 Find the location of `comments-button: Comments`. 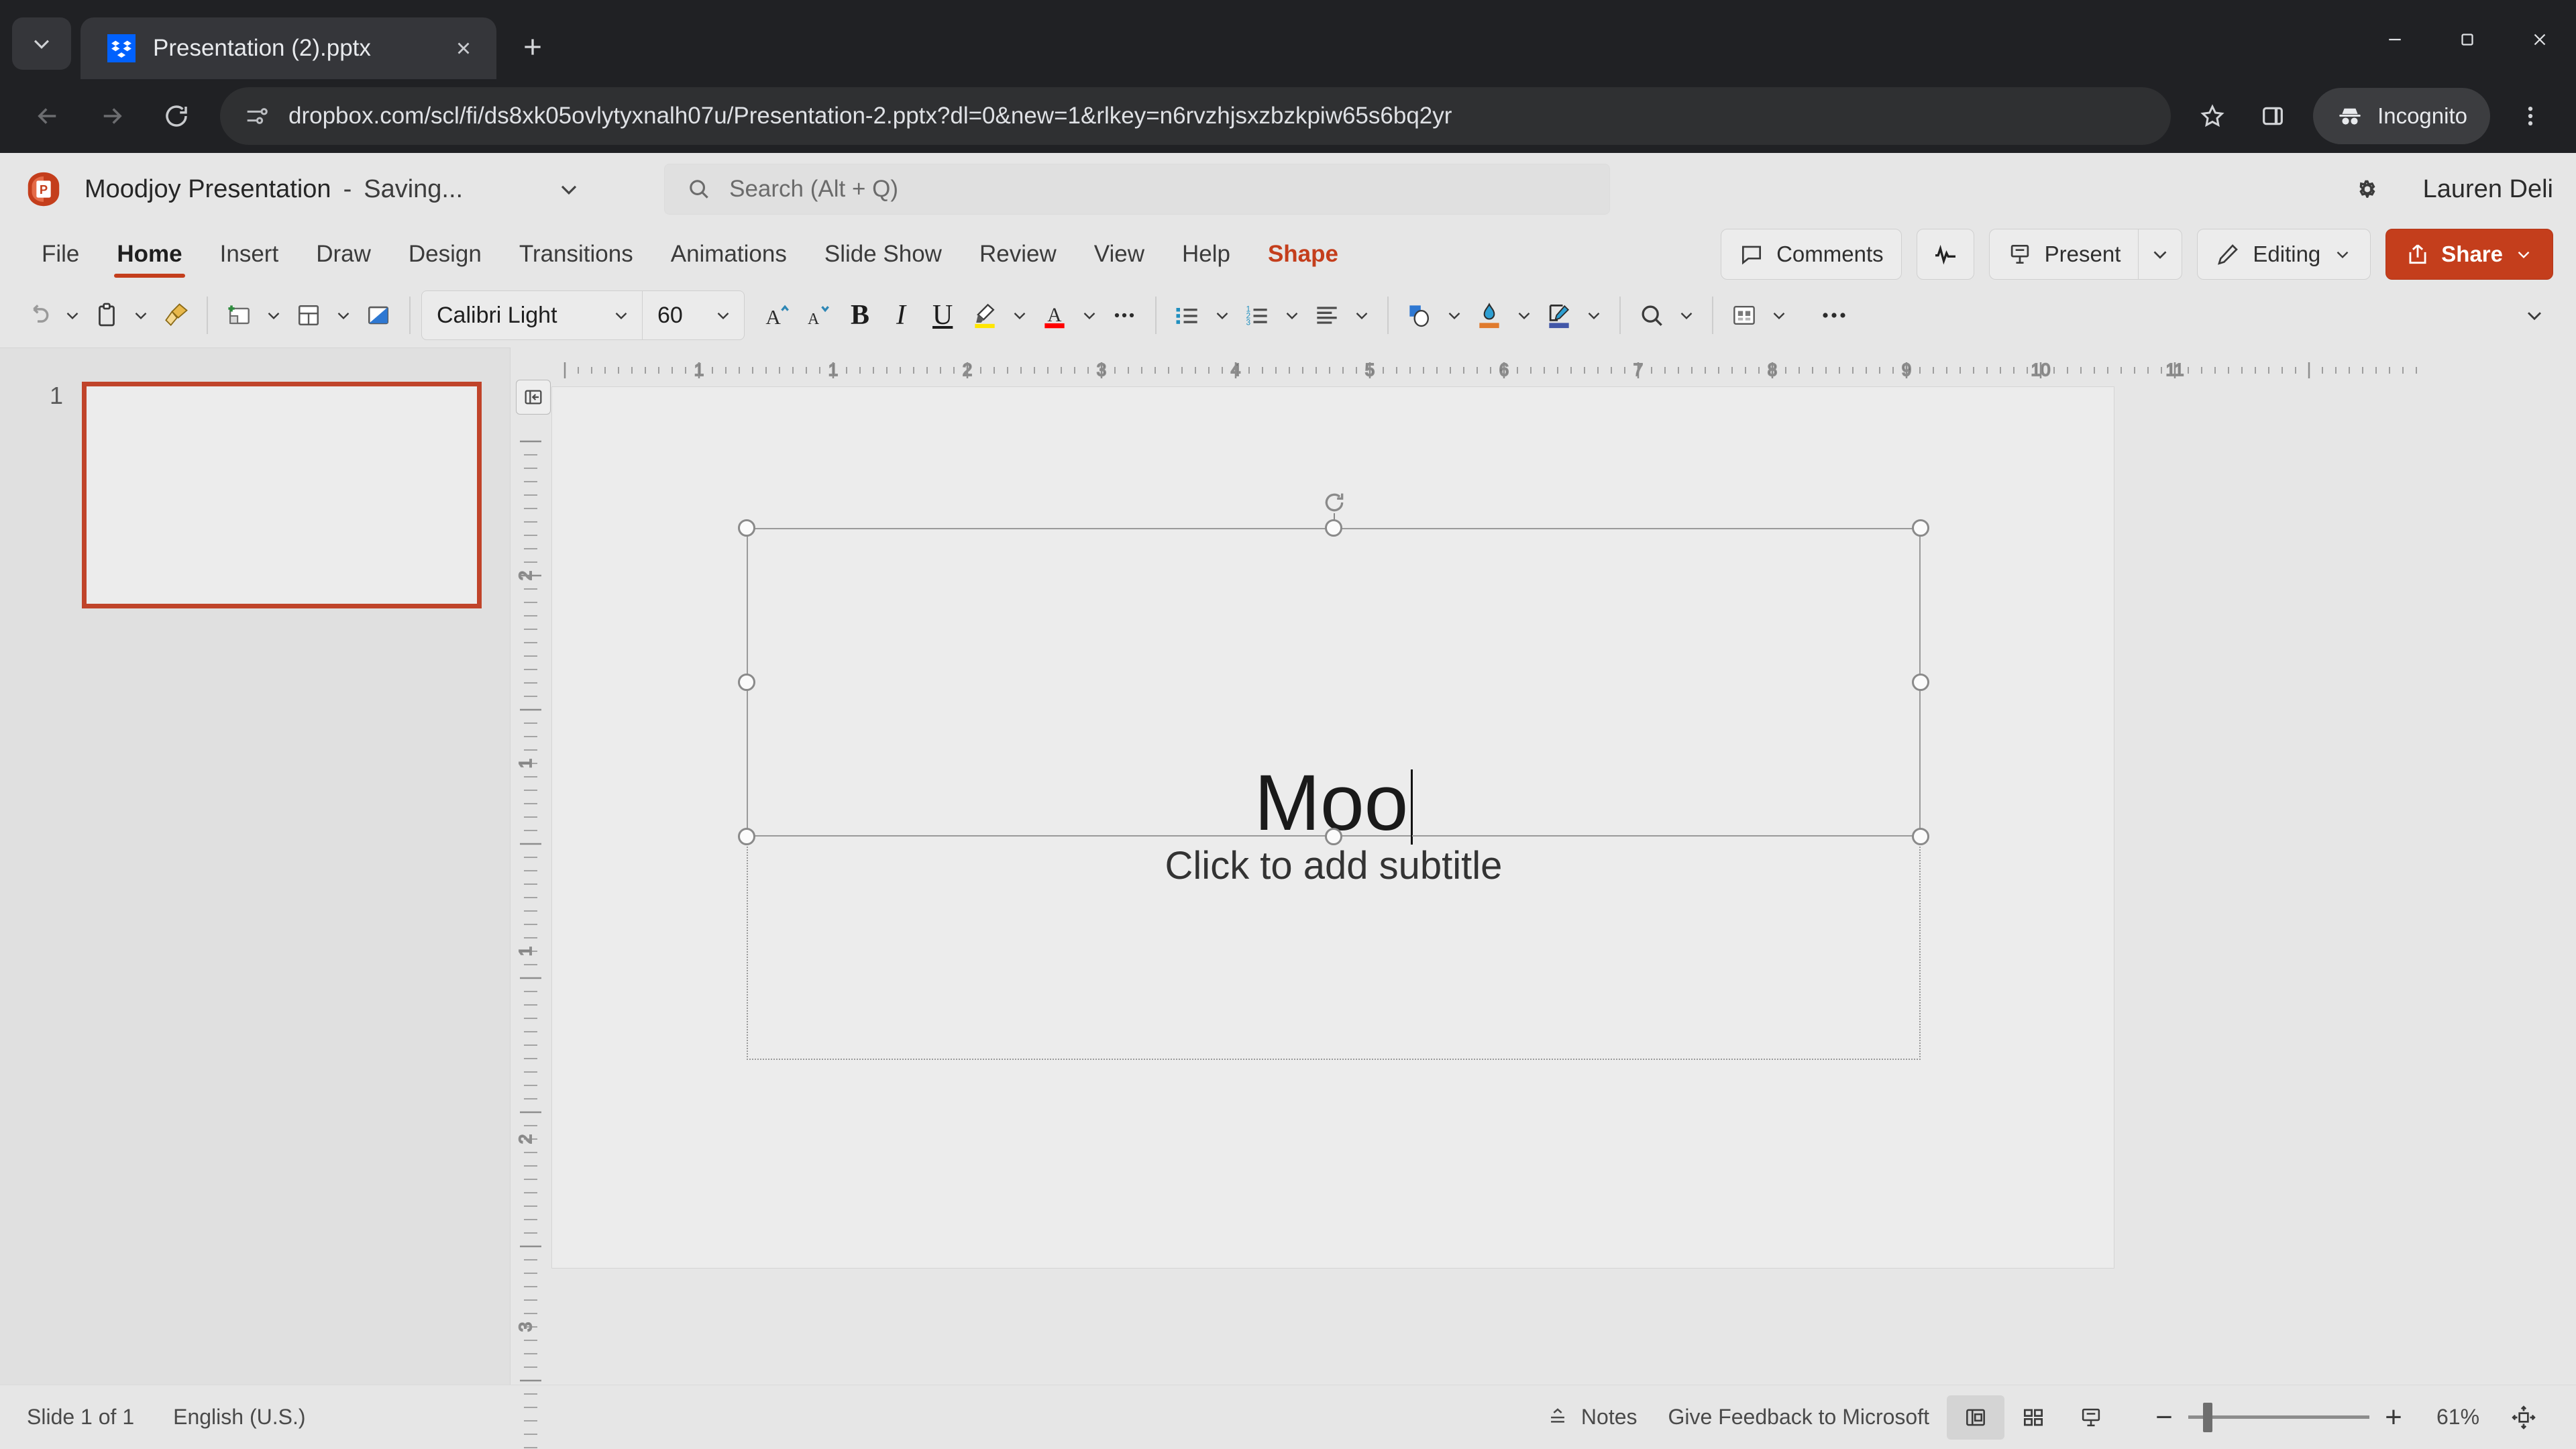

comments-button: Comments is located at coordinates (1811, 254).